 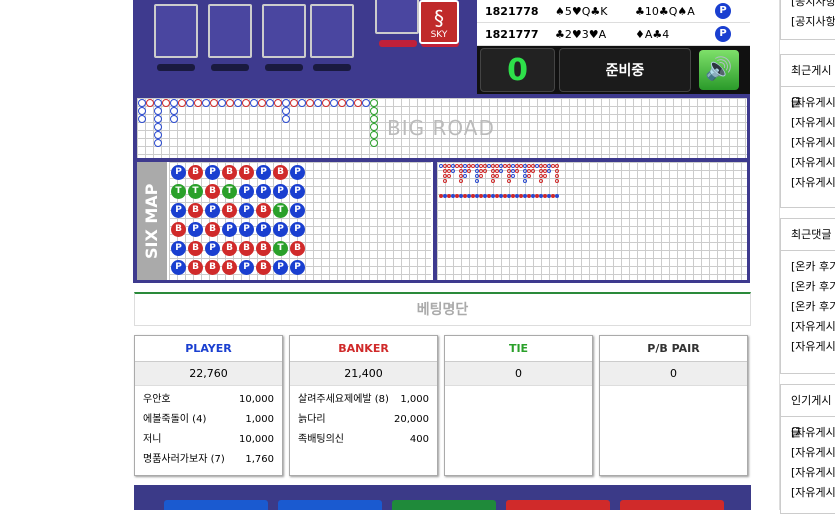 I want to click on round-id: 1821778, so click(x=512, y=11).